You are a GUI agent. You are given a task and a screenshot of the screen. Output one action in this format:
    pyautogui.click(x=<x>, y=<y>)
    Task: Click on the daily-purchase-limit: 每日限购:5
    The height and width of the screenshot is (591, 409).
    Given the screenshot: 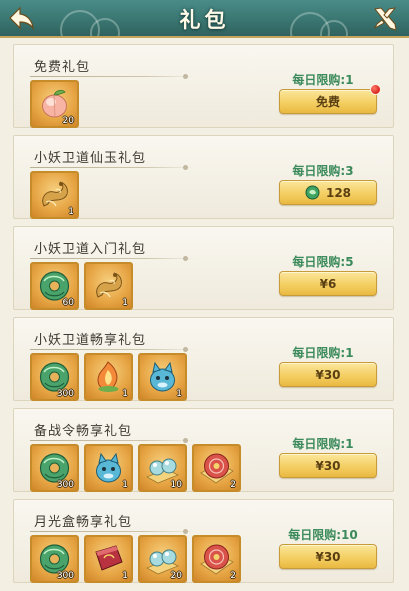 What is the action you would take?
    pyautogui.click(x=323, y=262)
    